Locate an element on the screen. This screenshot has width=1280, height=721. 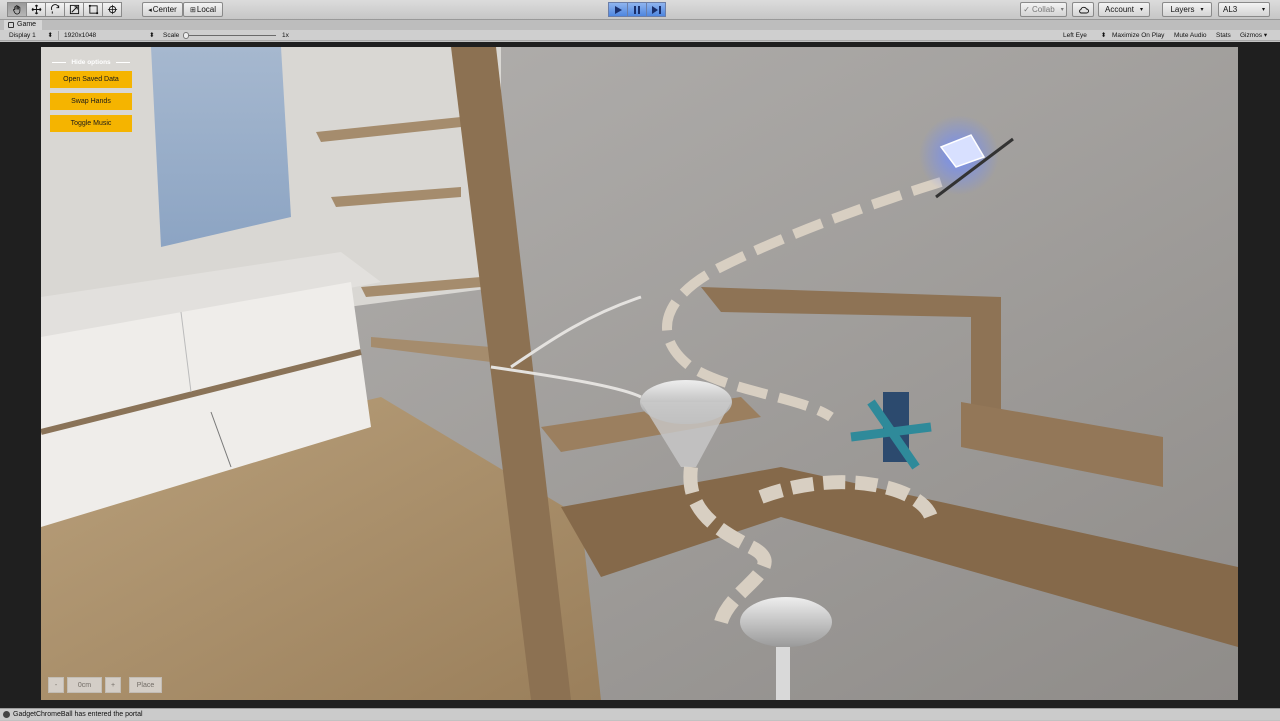
hide-options-label: Hide options is located at coordinates (91, 62).